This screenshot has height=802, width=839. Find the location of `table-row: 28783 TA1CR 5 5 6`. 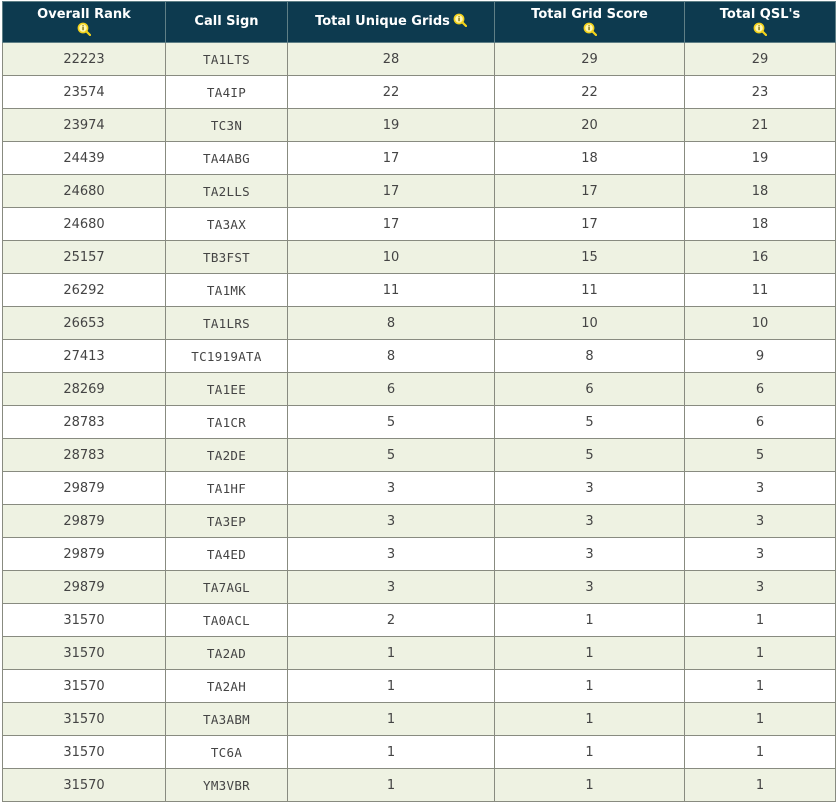

table-row: 28783 TA1CR 5 5 6 is located at coordinates (419, 422).